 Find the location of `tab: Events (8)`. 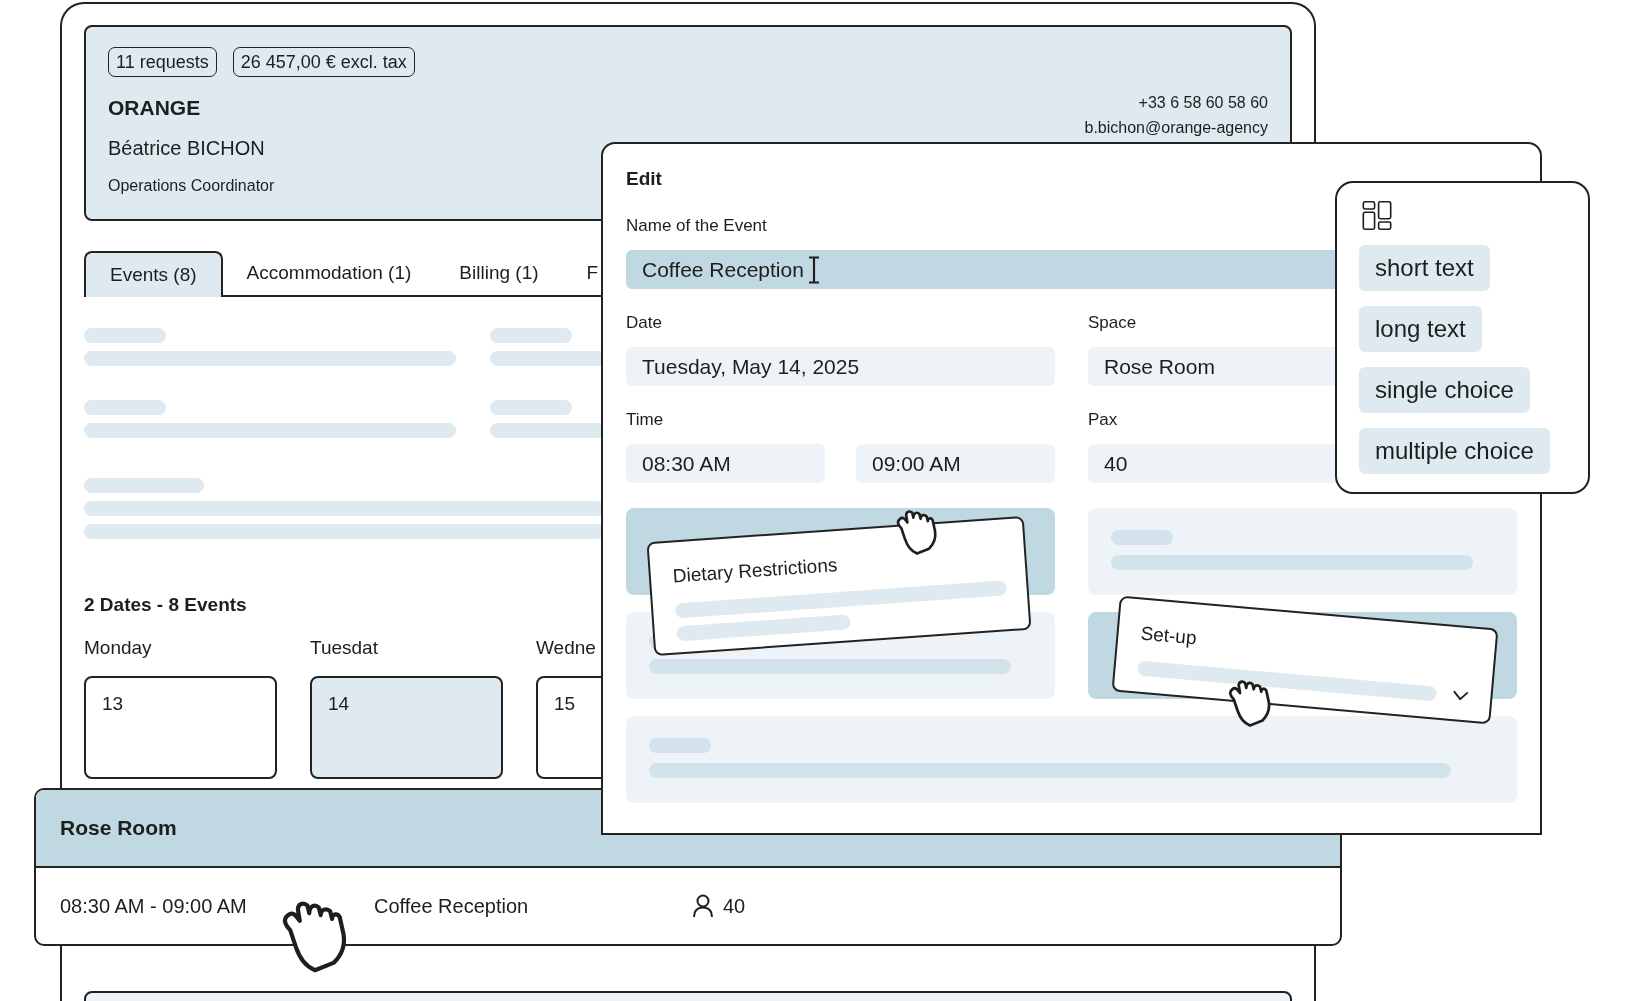

tab: Events (8) is located at coordinates (153, 274).